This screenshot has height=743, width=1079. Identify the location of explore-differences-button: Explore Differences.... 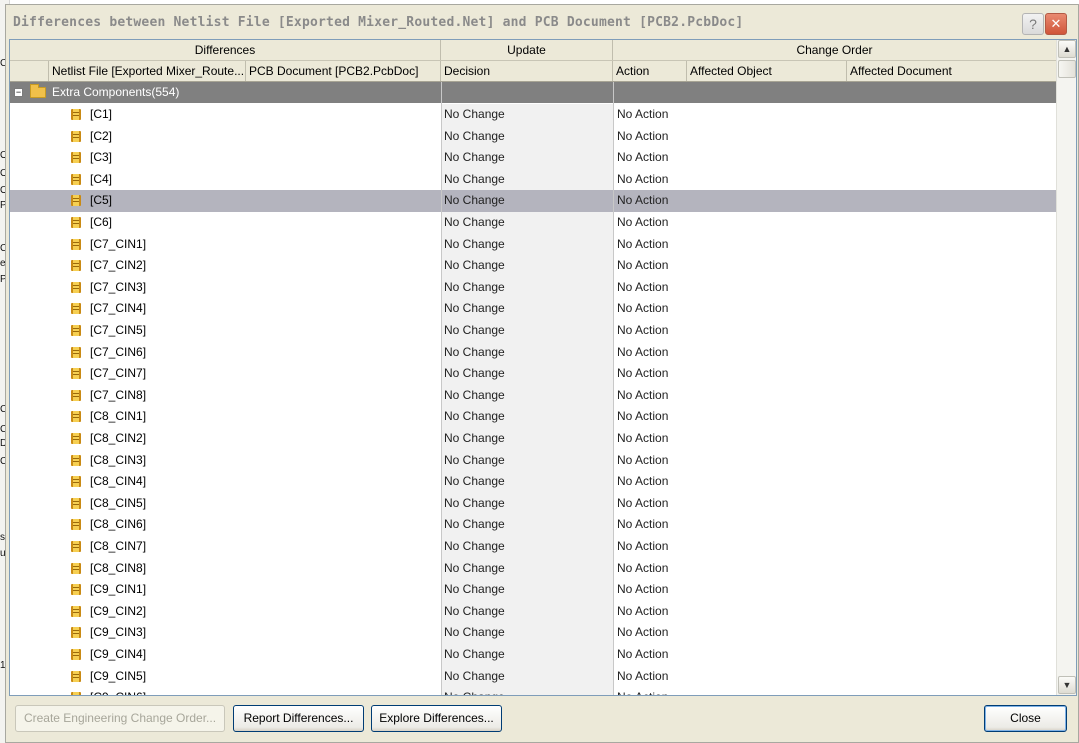
(436, 718).